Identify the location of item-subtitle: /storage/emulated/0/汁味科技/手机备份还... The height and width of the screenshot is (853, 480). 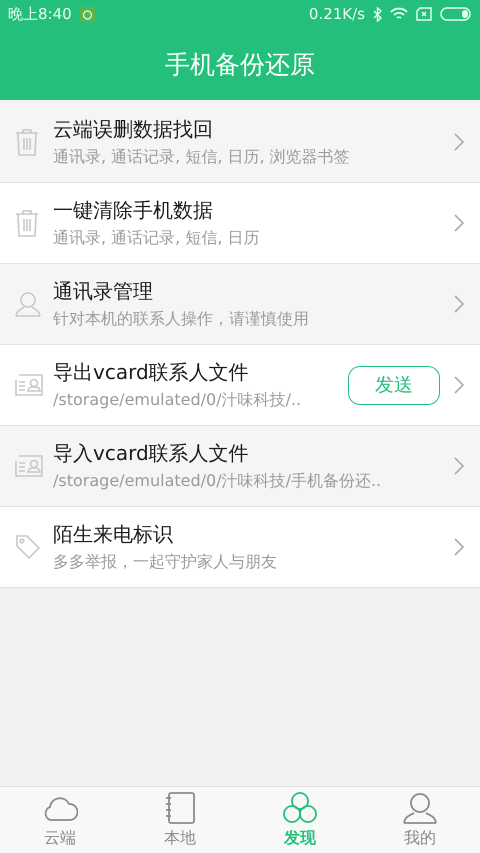
(217, 481).